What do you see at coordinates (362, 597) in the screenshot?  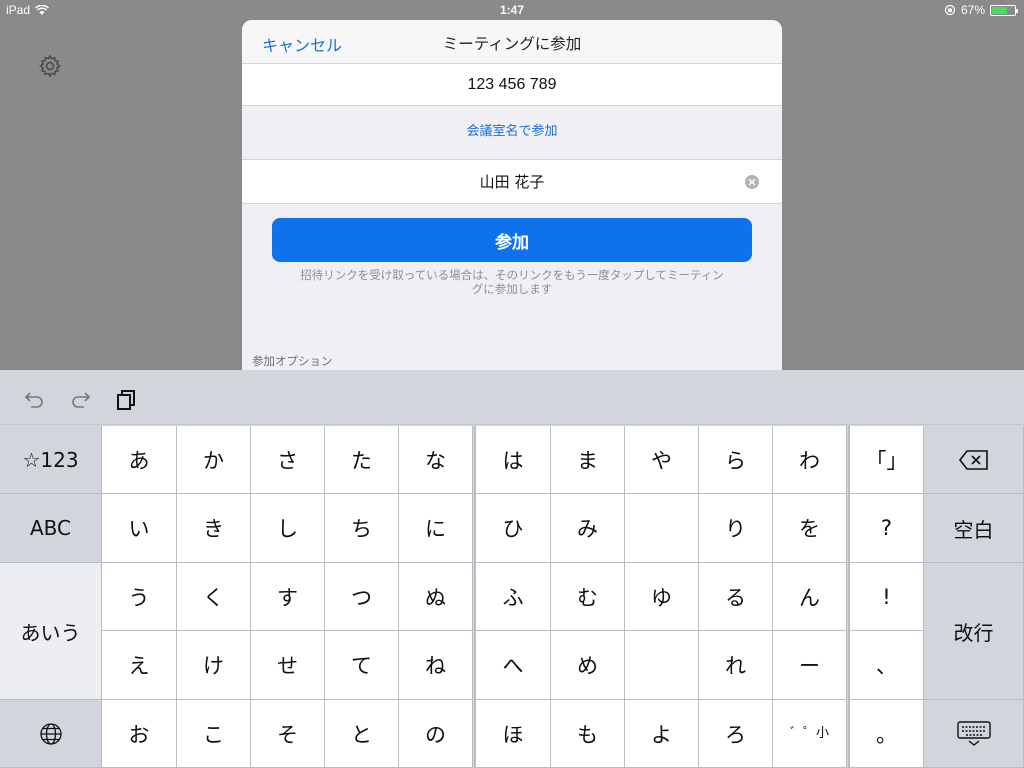 I see `key-kana: つ` at bounding box center [362, 597].